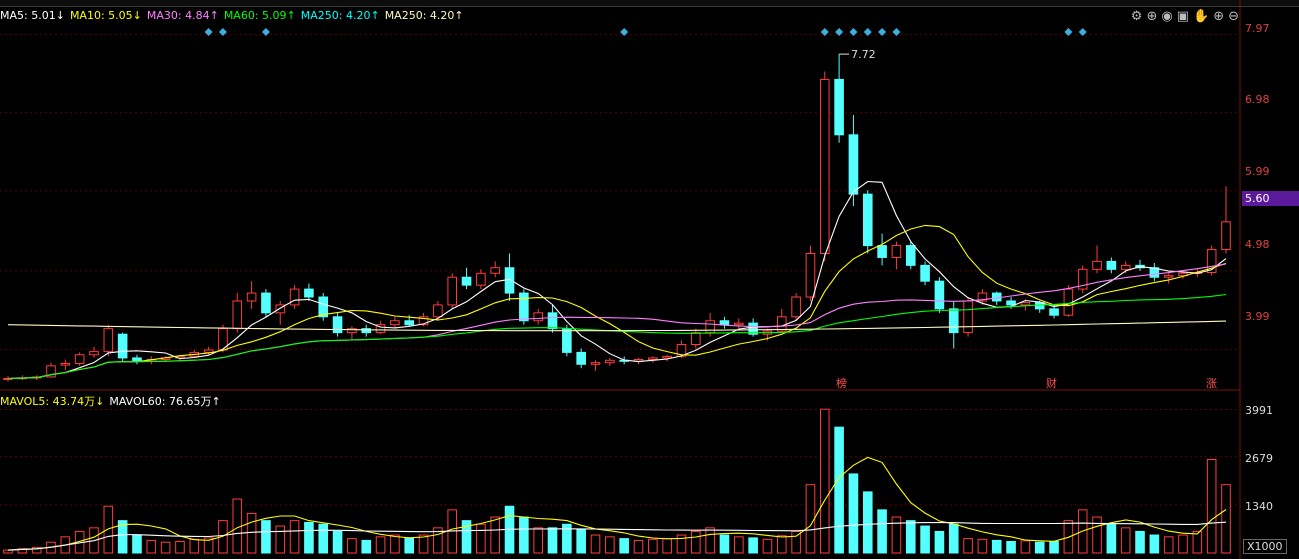  I want to click on price-tick-4: 4.98, so click(1257, 244).